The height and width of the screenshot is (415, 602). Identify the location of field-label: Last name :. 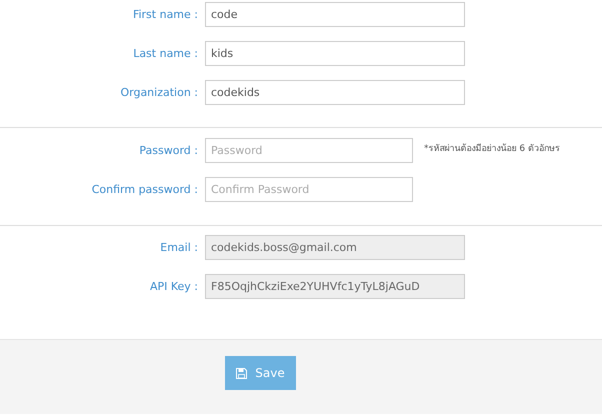
(165, 53).